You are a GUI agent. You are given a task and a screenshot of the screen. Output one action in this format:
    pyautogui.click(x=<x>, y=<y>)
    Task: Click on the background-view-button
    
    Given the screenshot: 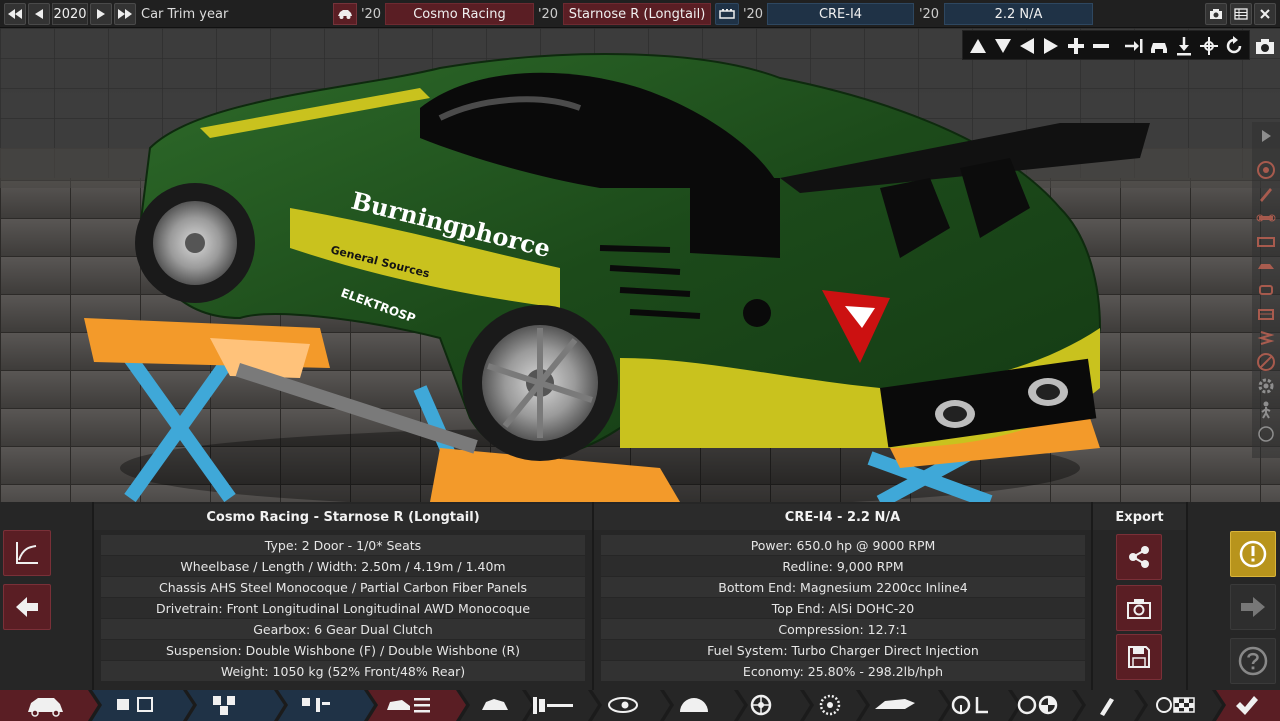 What is the action you would take?
    pyautogui.click(x=1266, y=434)
    